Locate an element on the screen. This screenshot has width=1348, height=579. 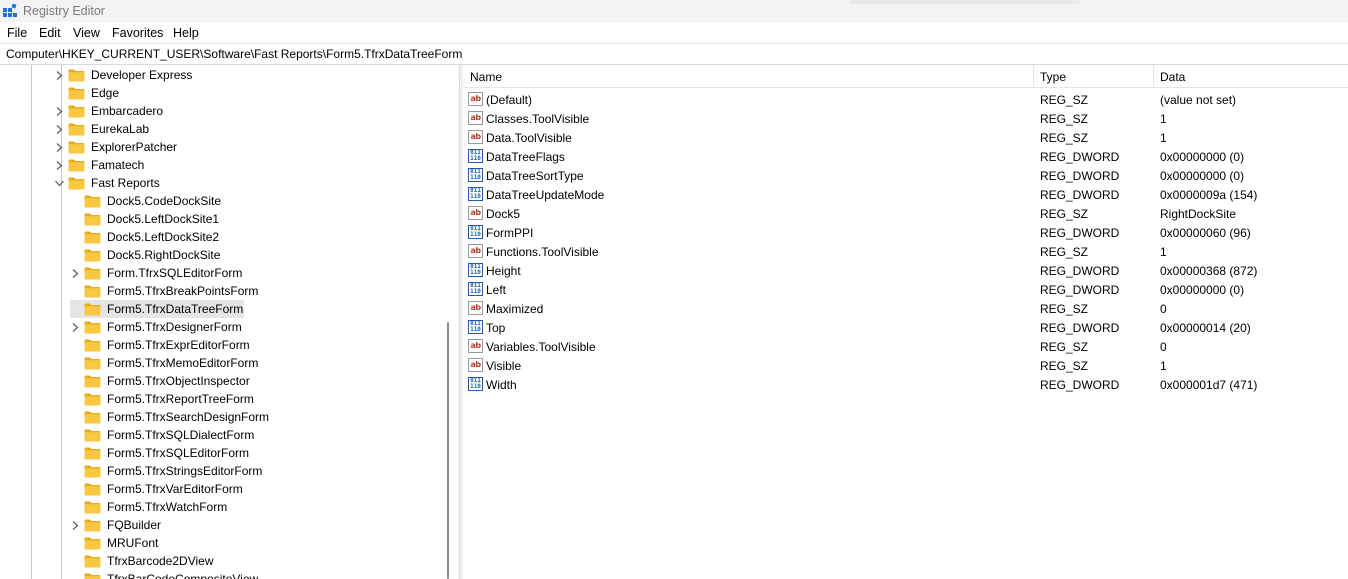
value-row: 011 110 Left REG_DWORD 0x00000000 (0) is located at coordinates (905, 289).